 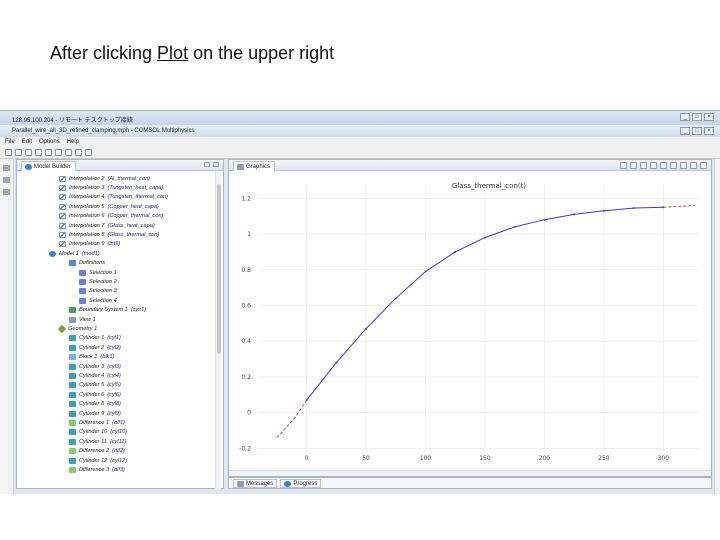 What do you see at coordinates (683, 165) in the screenshot?
I see `legend-toggle-icon` at bounding box center [683, 165].